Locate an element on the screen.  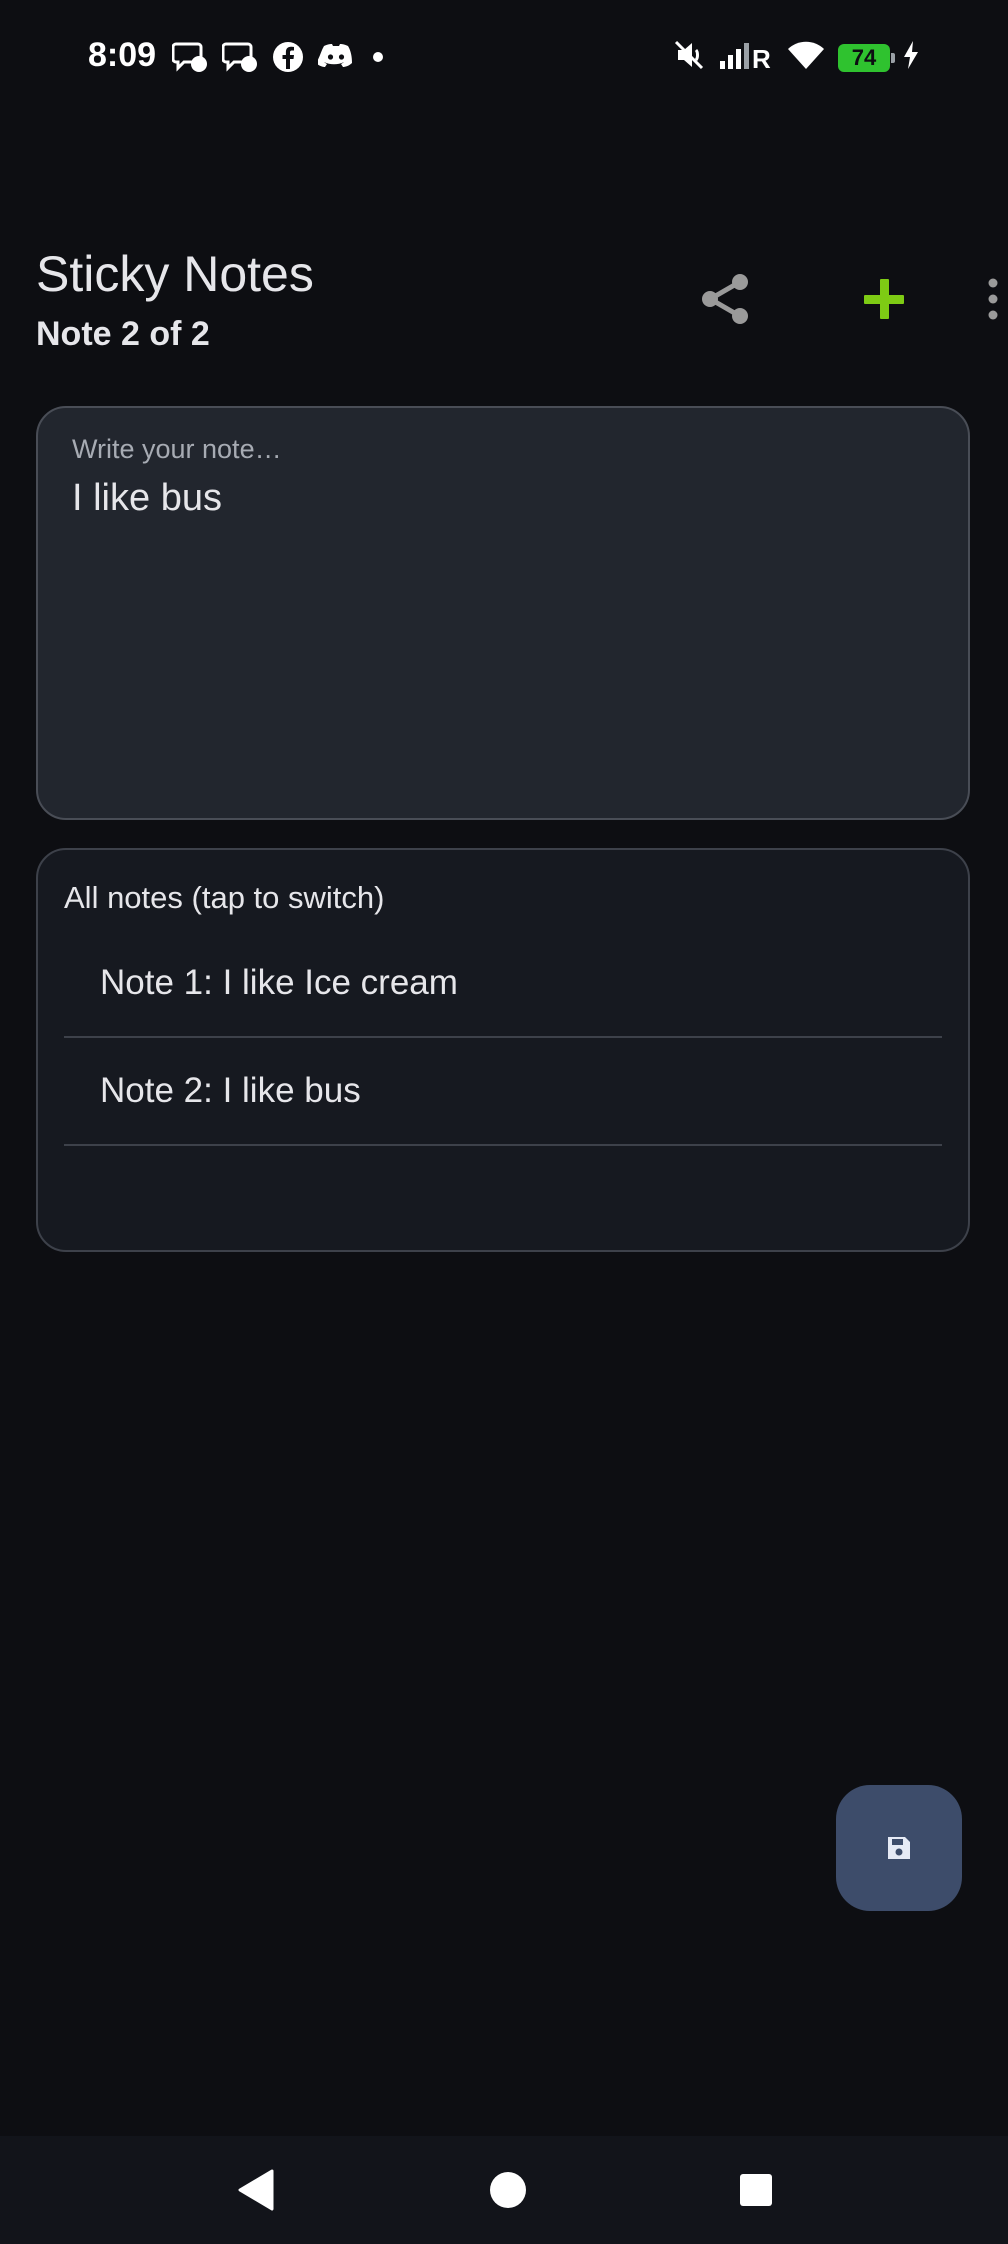
mute-icon is located at coordinates (689, 57).